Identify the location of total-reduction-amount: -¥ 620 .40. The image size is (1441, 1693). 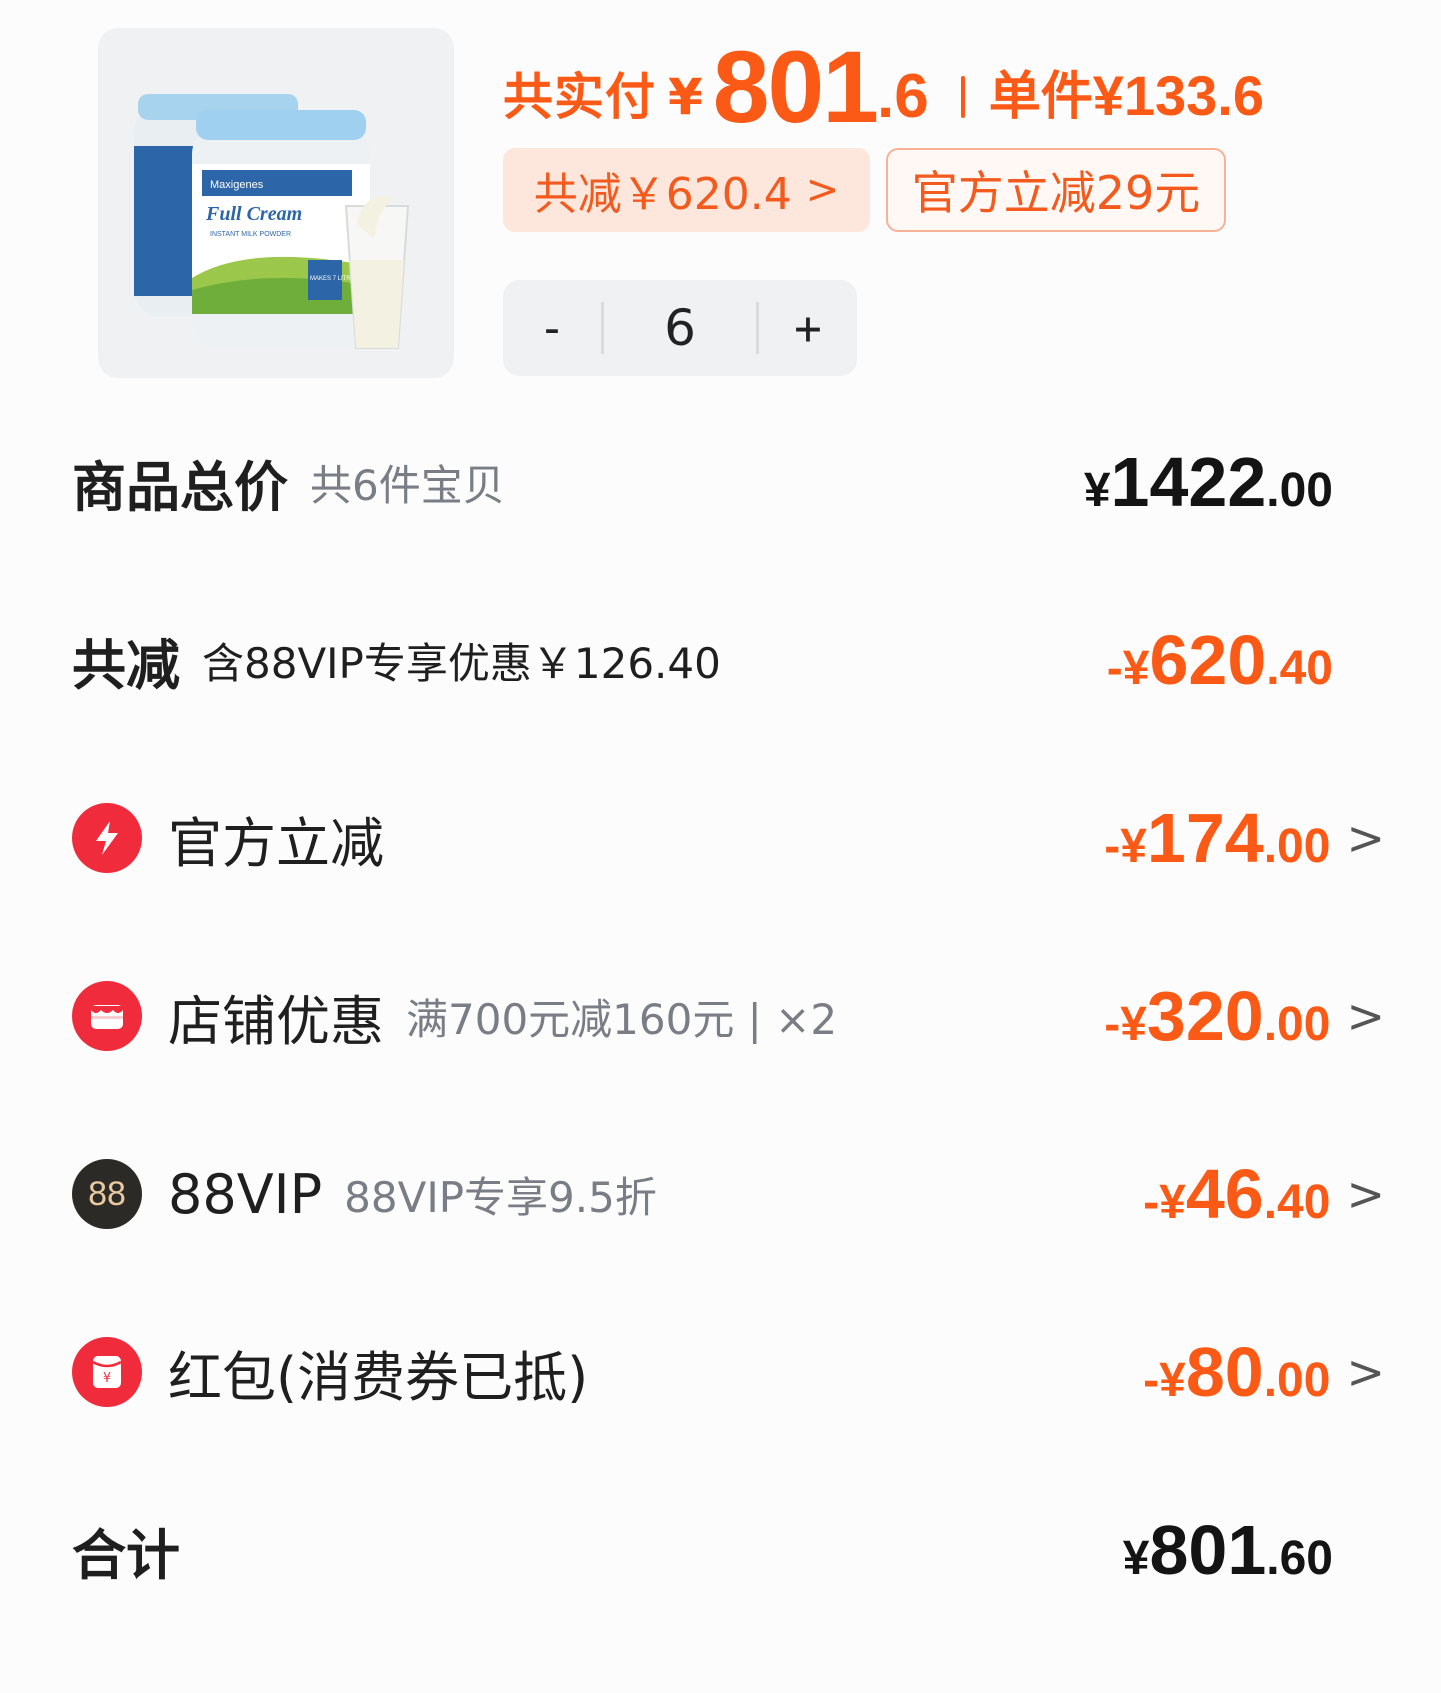
(1220, 660).